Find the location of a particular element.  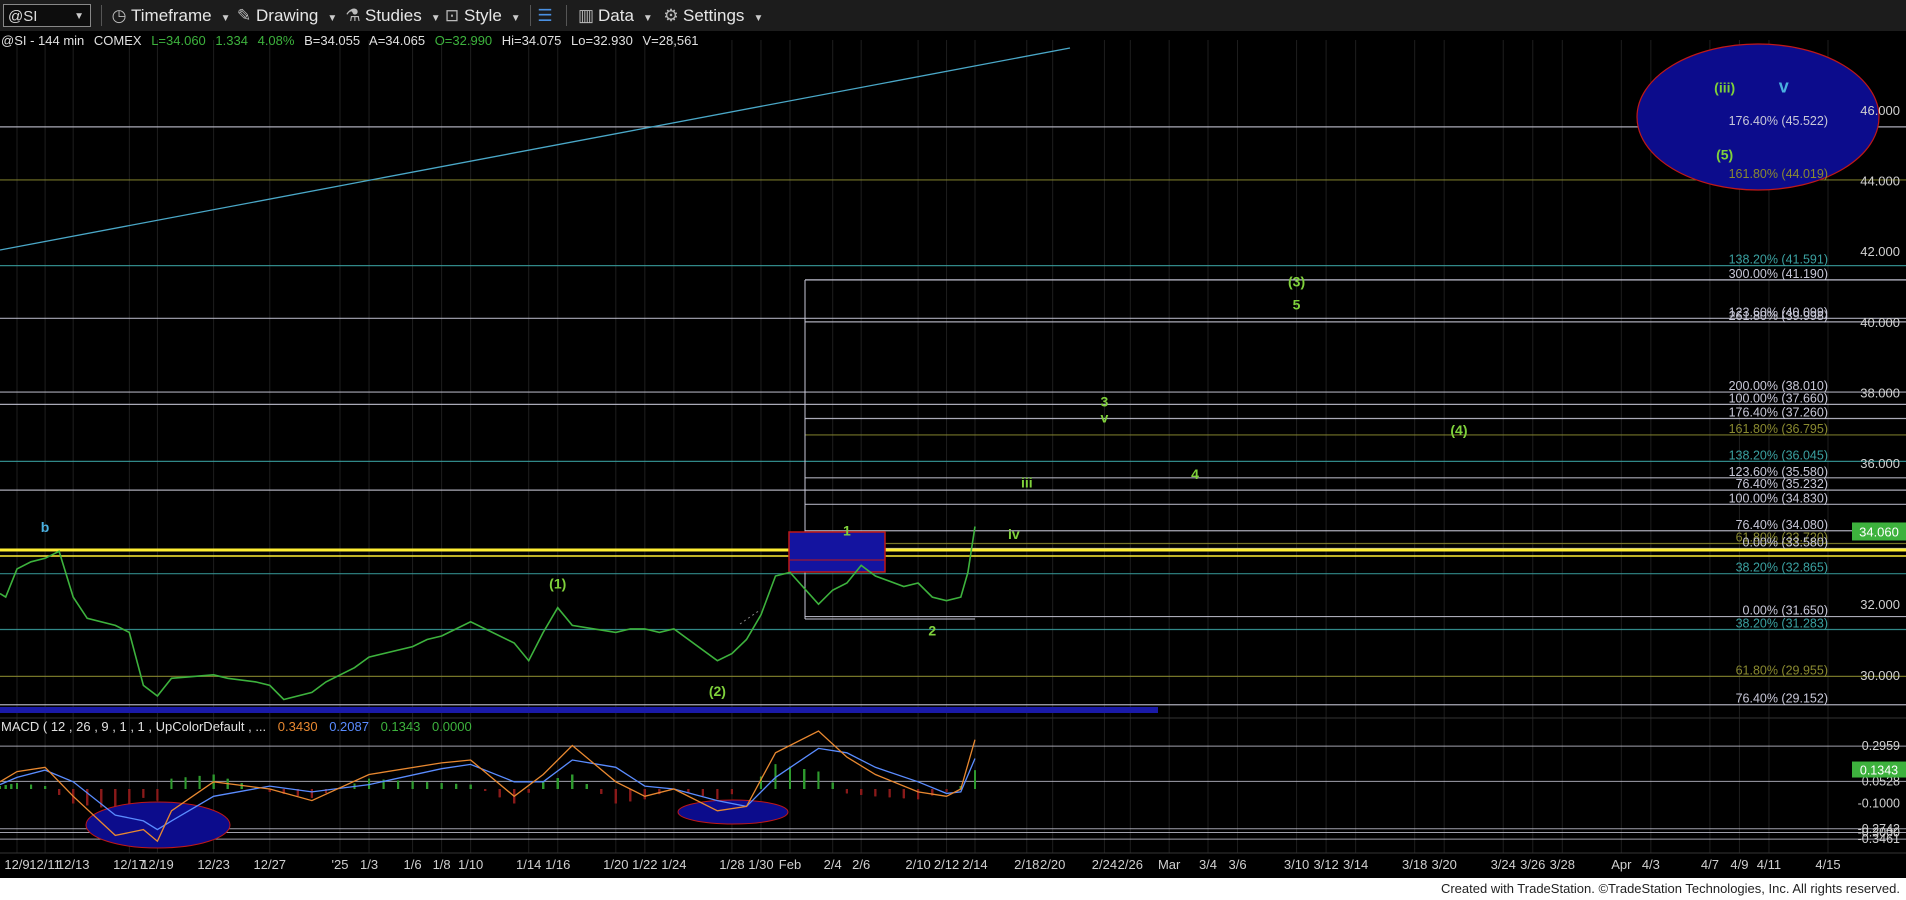

x-tick-label: 1/24 is located at coordinates (673, 864).